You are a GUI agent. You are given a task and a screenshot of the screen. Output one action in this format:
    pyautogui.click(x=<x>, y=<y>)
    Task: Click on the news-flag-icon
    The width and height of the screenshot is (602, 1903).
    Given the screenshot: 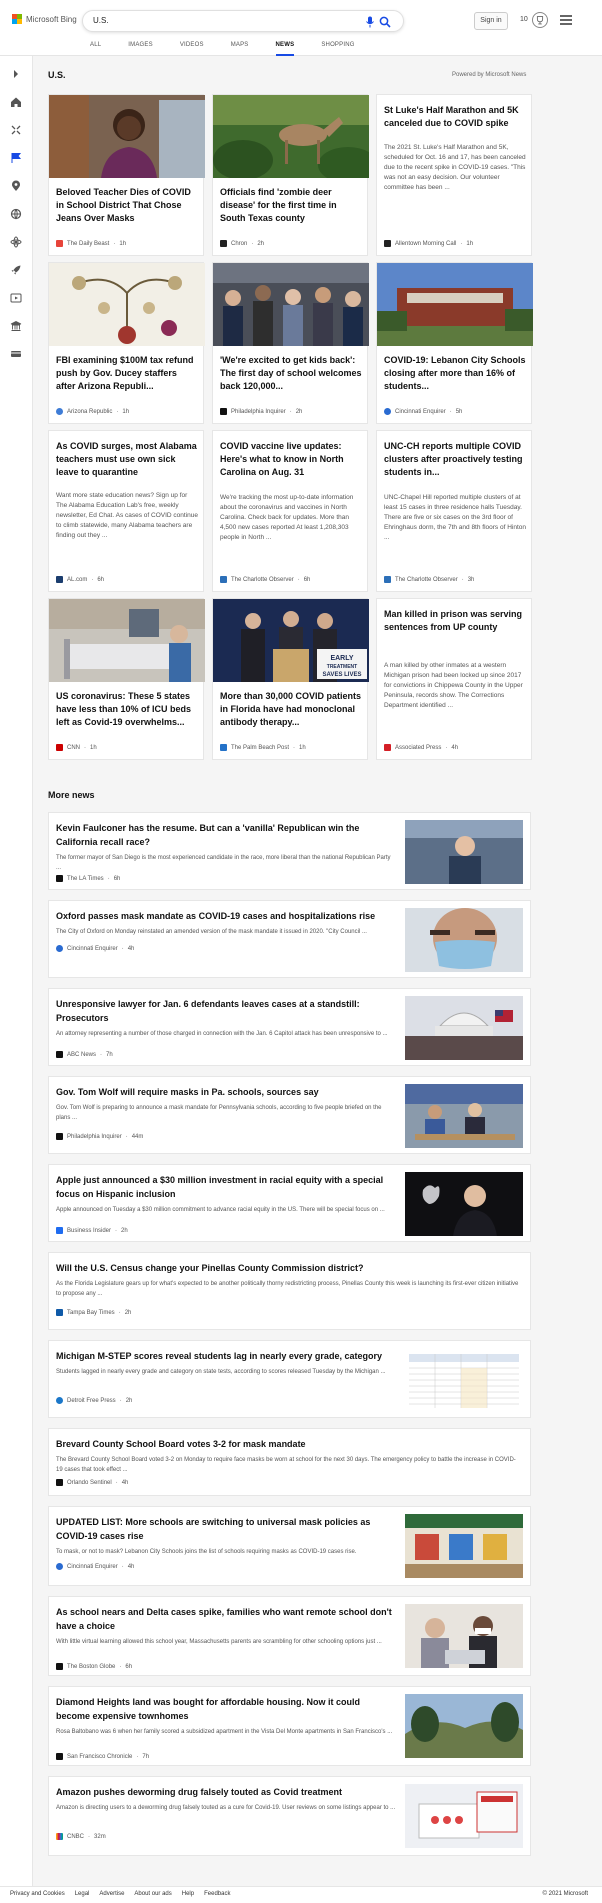 What is the action you would take?
    pyautogui.click(x=16, y=158)
    